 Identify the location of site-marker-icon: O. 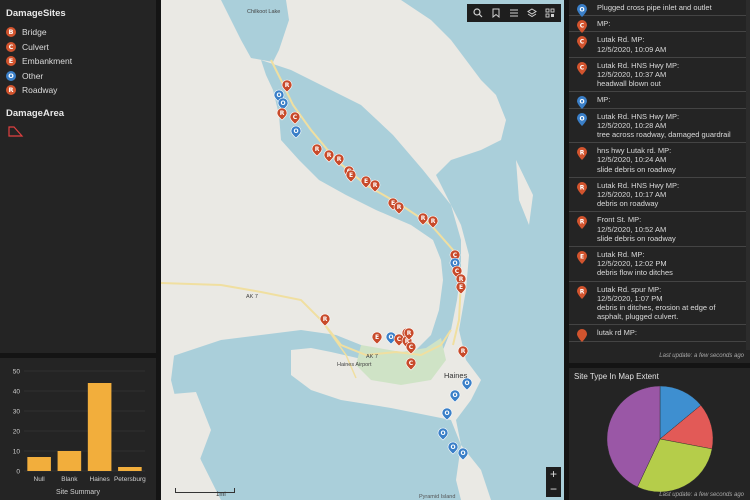
(582, 103).